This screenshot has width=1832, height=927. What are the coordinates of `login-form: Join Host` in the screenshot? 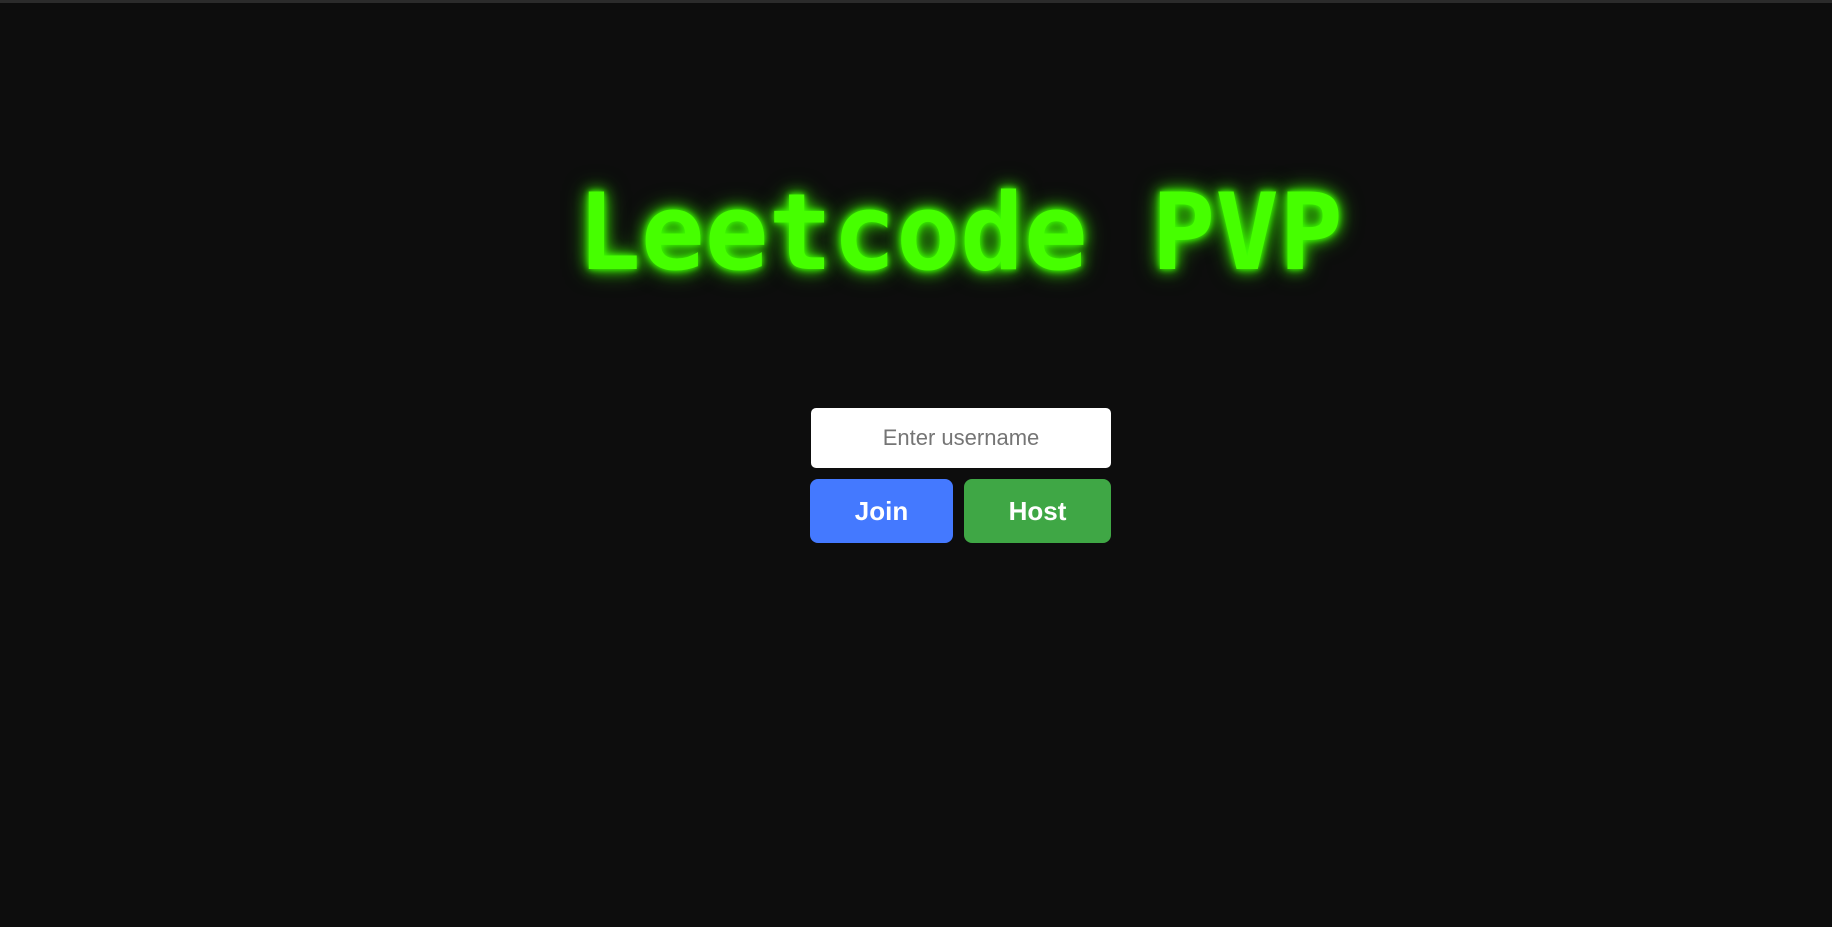 It's located at (961, 475).